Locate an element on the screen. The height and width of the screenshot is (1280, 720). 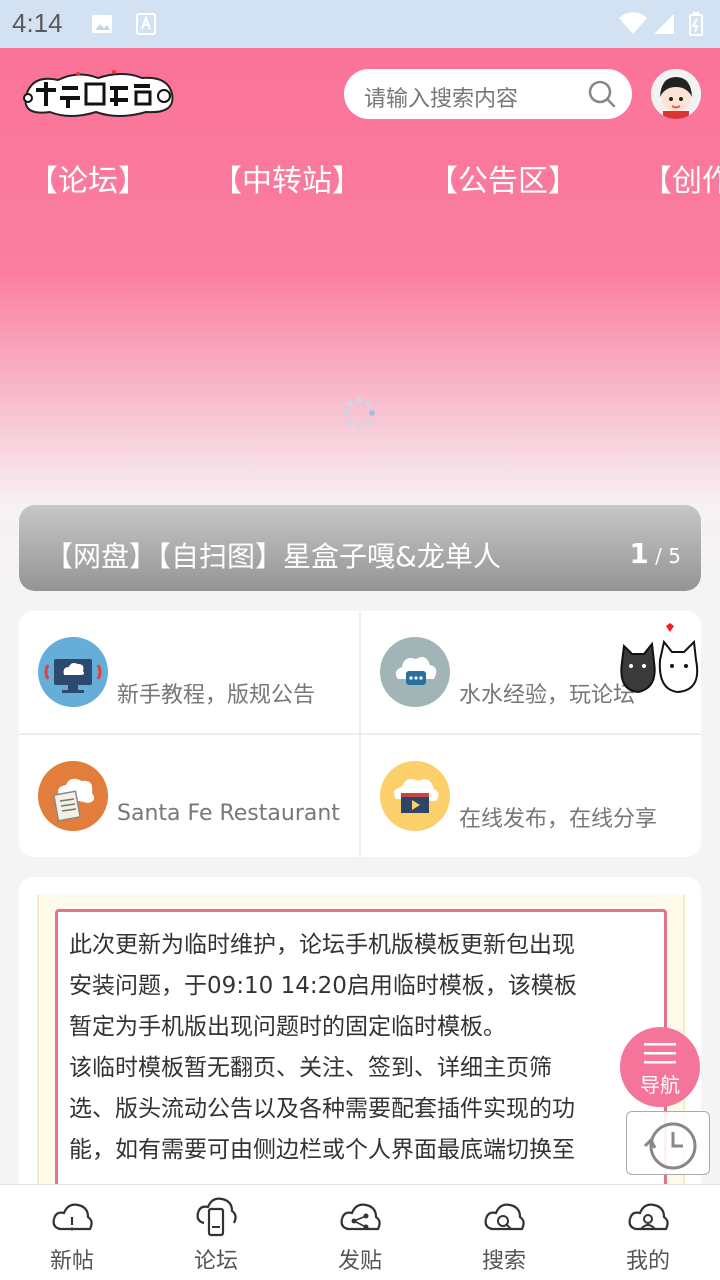
monitor-cloud-icon is located at coordinates (73, 672).